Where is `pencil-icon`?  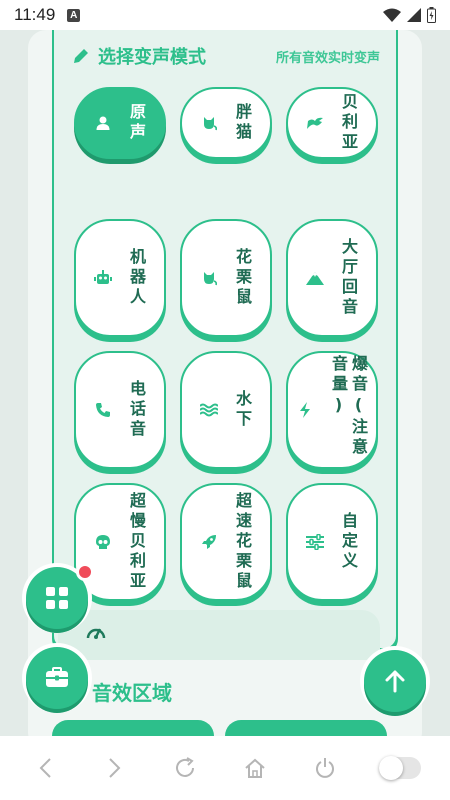 pencil-icon is located at coordinates (81, 56).